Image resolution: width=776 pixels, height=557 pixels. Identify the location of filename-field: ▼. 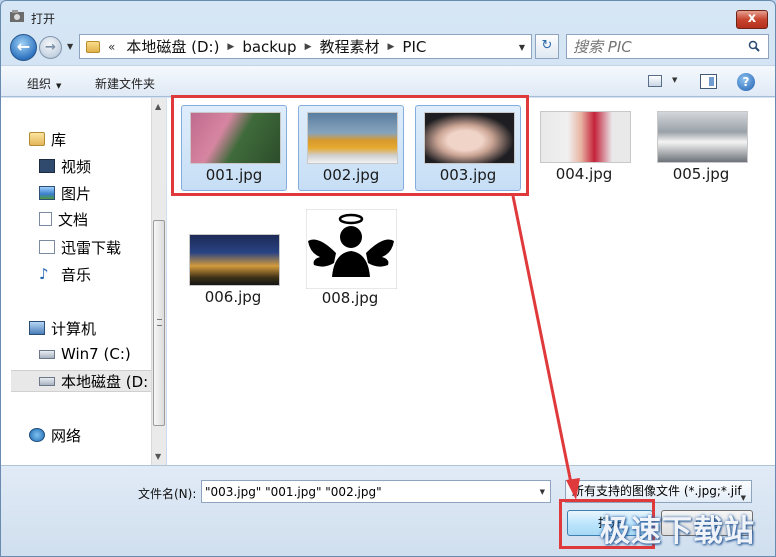
(376, 491).